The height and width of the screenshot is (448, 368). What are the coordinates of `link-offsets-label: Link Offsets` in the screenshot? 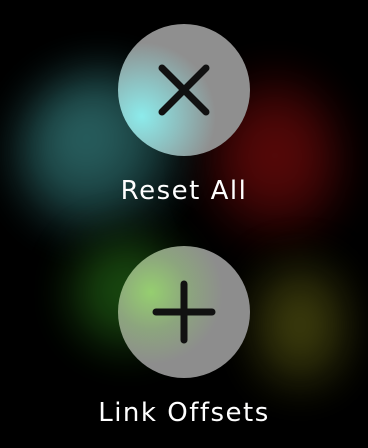 It's located at (184, 413).